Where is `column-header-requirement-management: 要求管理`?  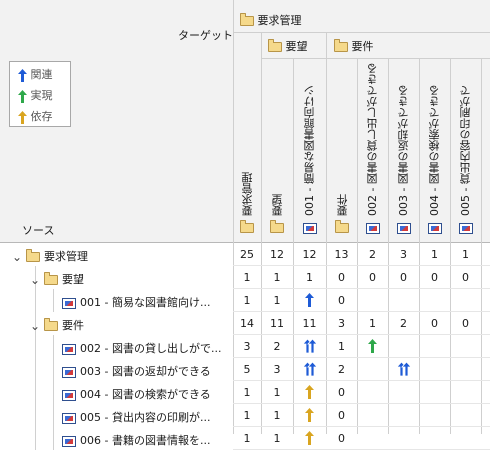
column-header-requirement-management: 要求管理 is located at coordinates (247, 150).